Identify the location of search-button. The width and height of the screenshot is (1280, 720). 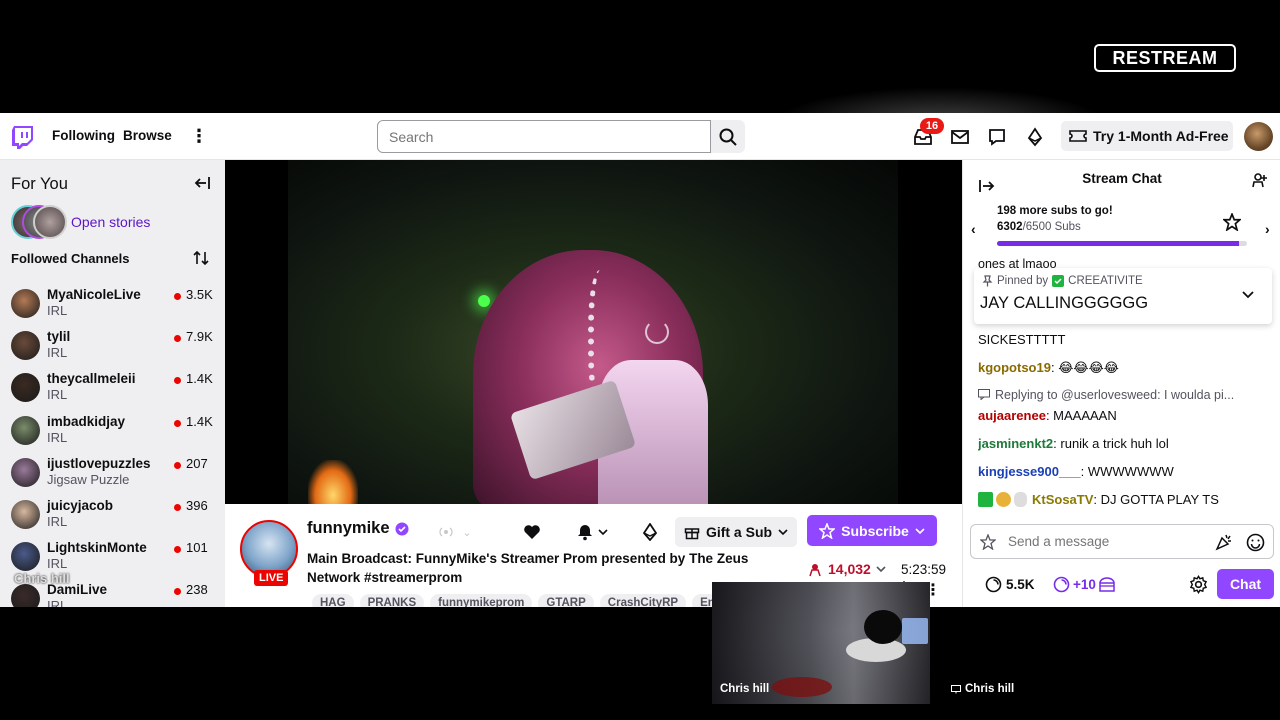
(728, 136).